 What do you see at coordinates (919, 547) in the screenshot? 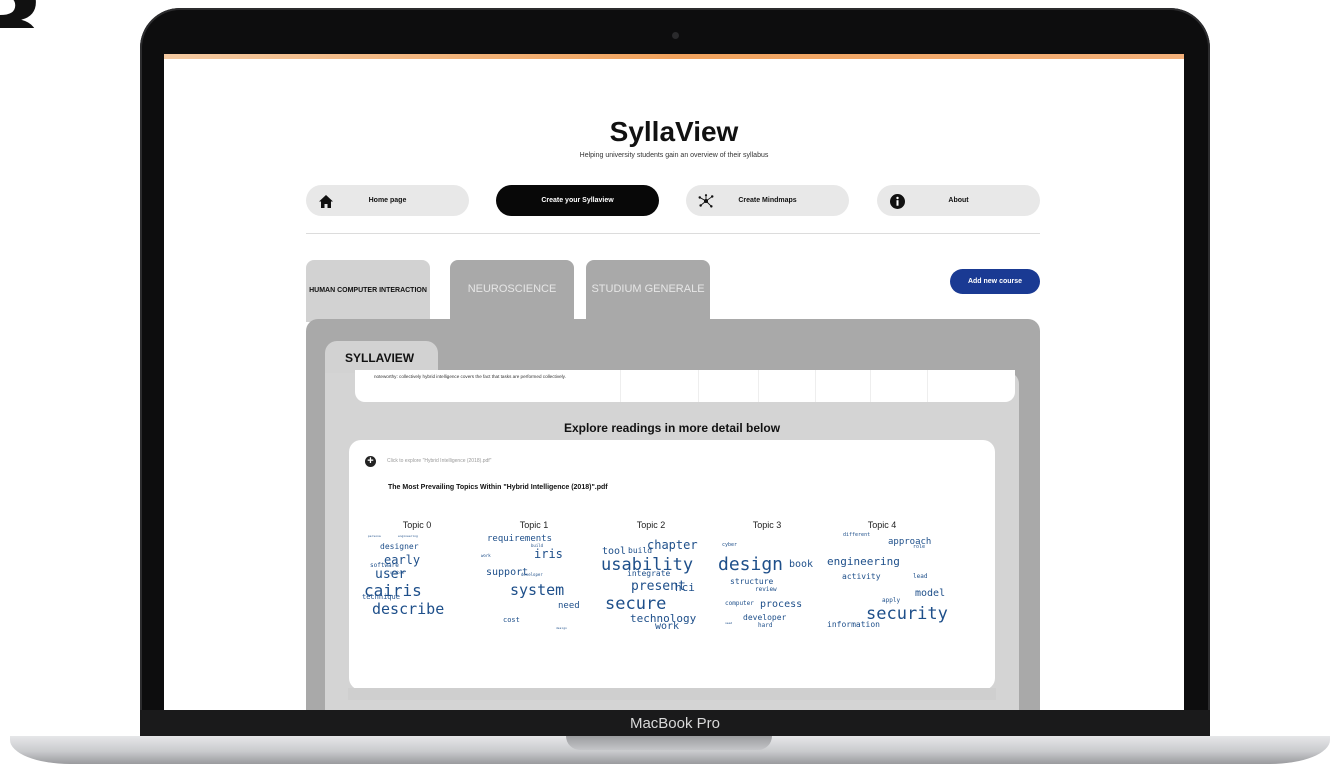
I see `topic-word: role` at bounding box center [919, 547].